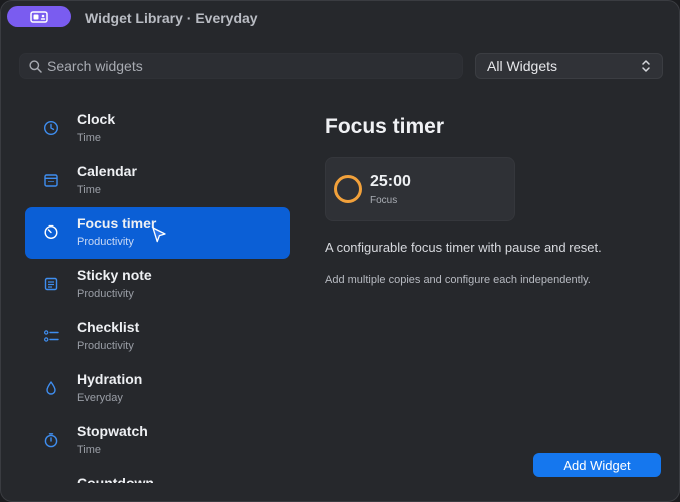 The height and width of the screenshot is (502, 680). Describe the element at coordinates (117, 223) in the screenshot. I see `widget-name: Focus timer` at that location.